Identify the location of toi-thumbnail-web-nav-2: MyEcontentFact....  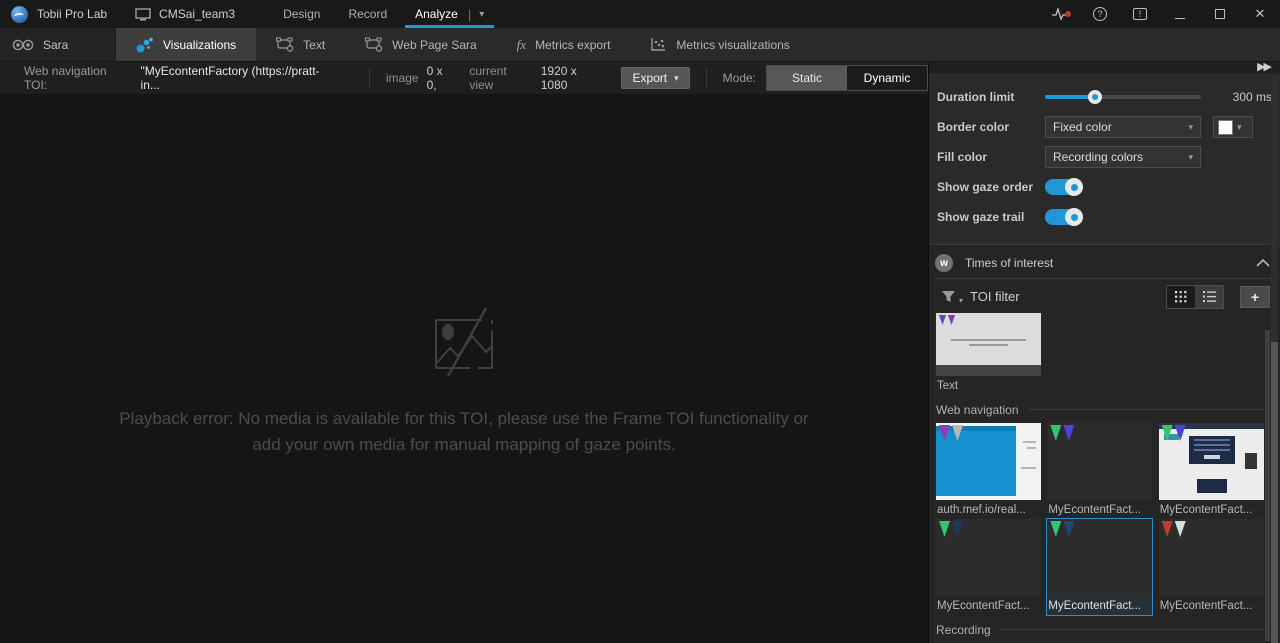
(1100, 470).